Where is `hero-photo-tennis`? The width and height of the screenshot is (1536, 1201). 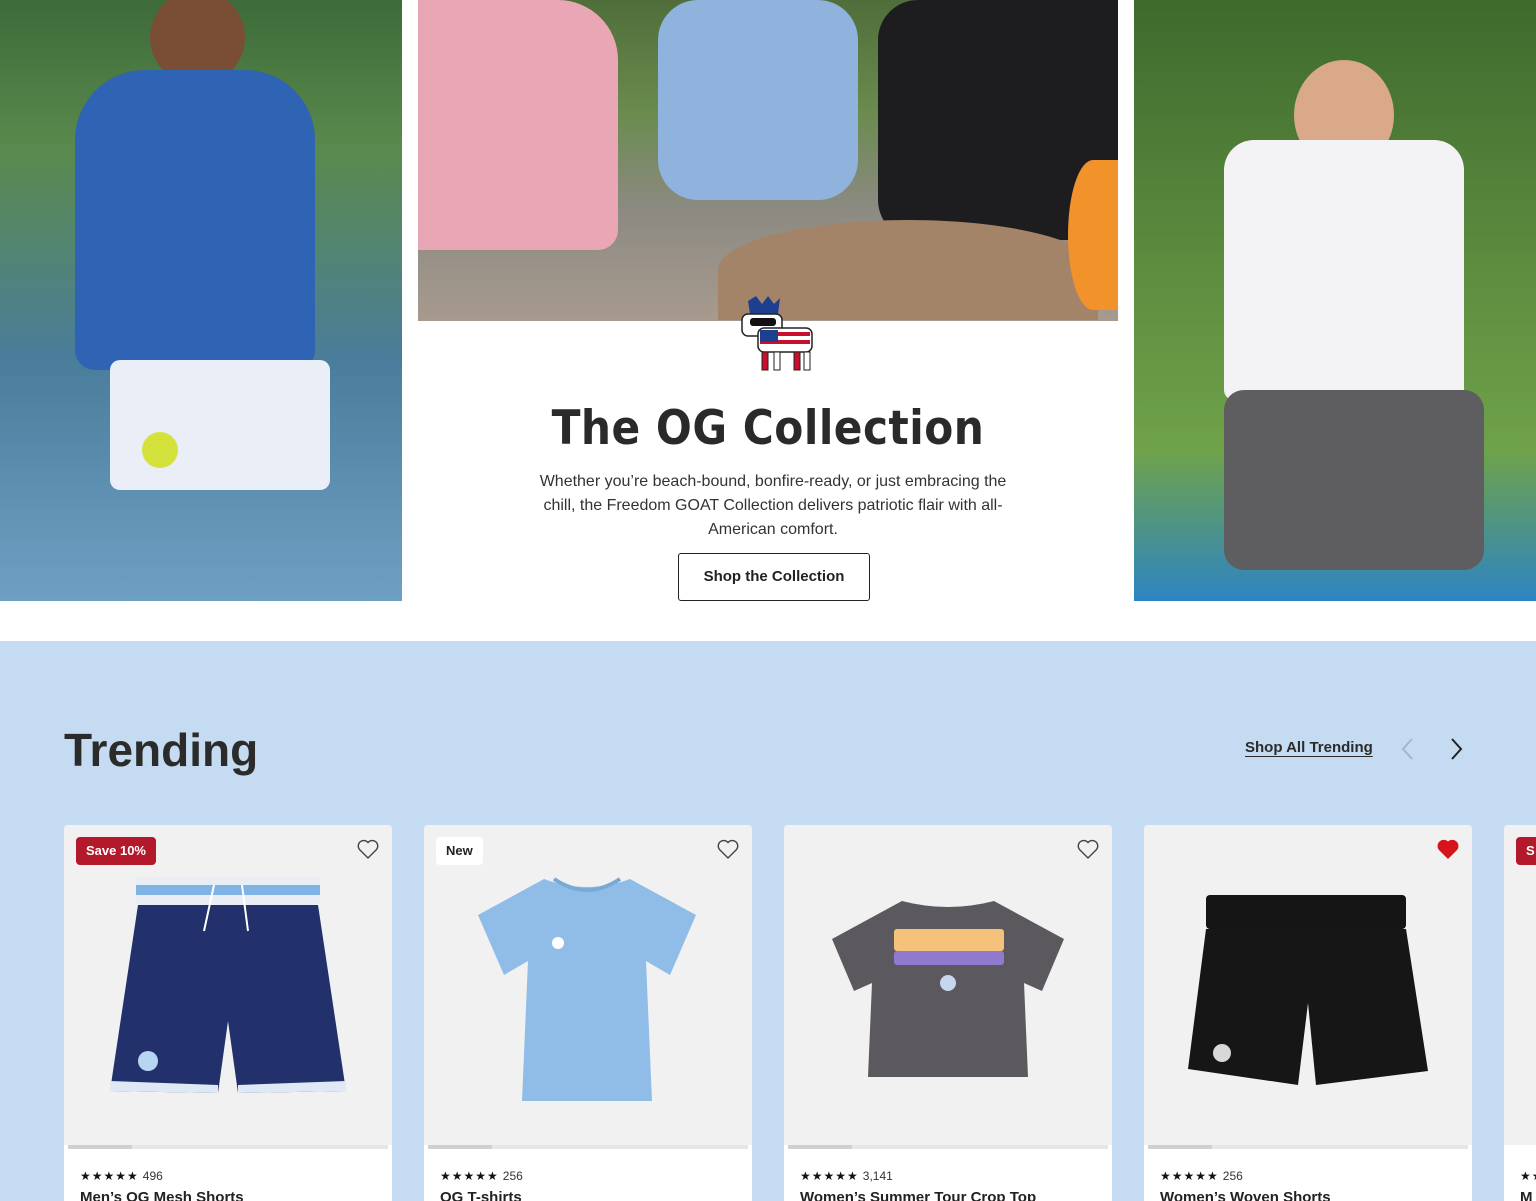
hero-photo-tennis is located at coordinates (201, 300).